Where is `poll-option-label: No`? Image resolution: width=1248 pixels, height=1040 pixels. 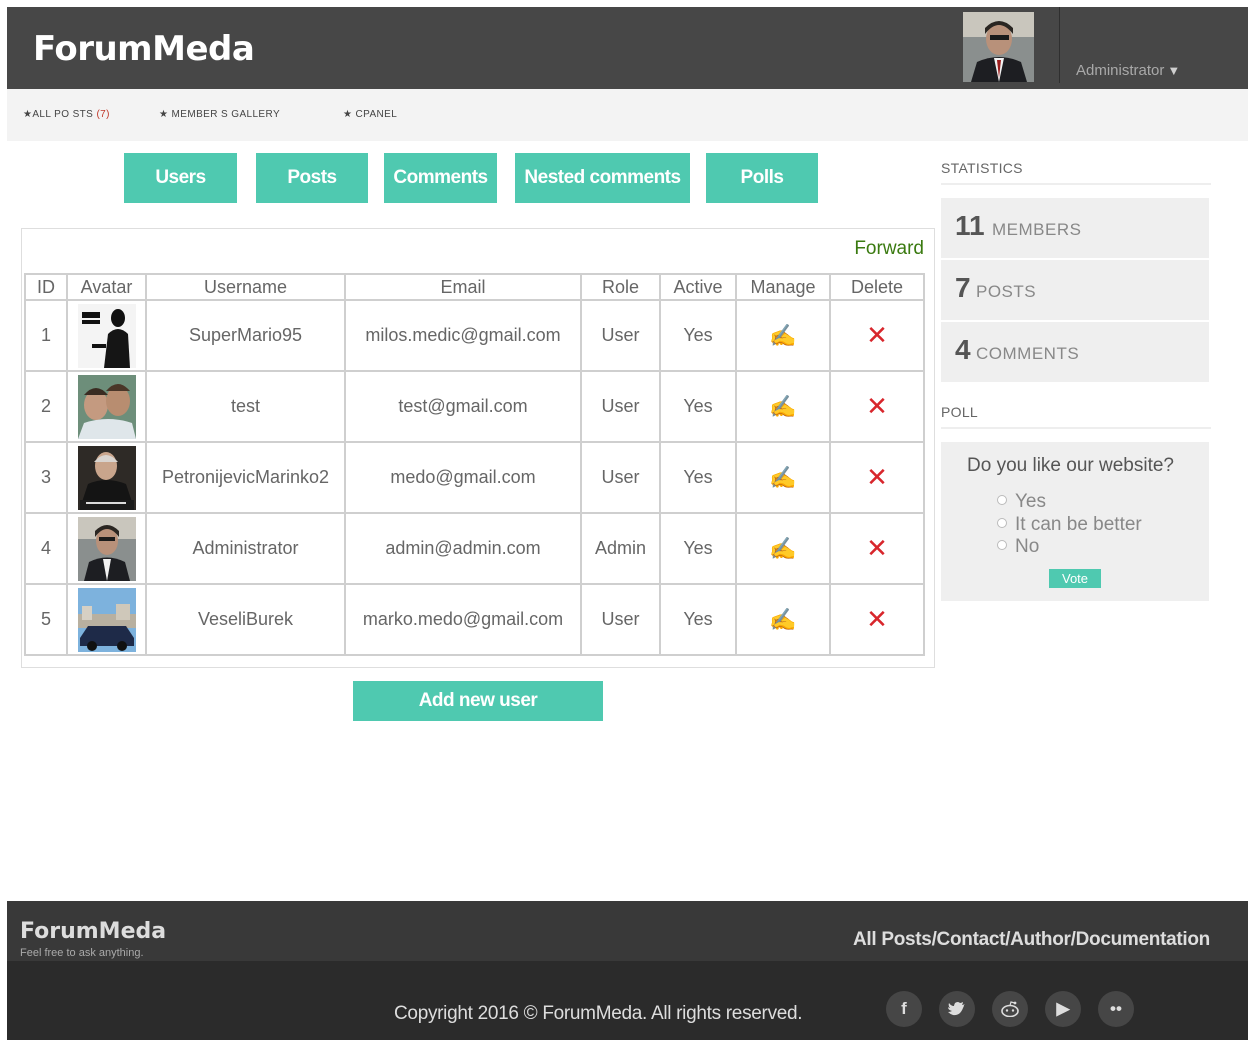 poll-option-label: No is located at coordinates (1027, 546).